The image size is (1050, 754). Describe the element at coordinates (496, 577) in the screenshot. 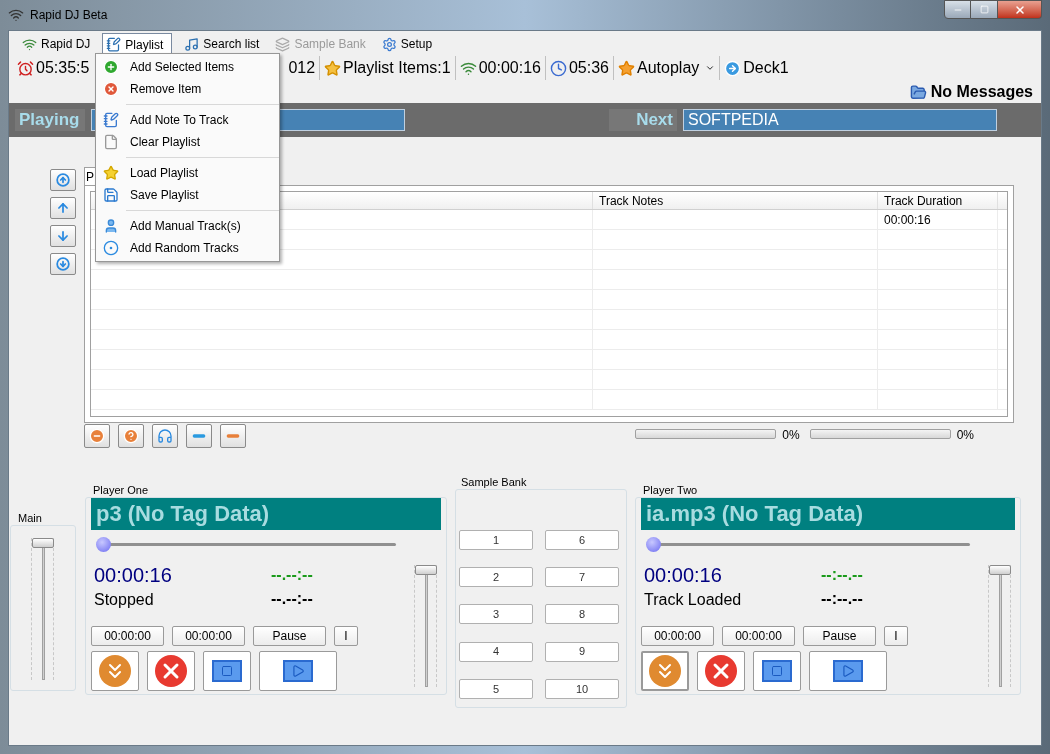

I see `sample-pad: 2` at that location.